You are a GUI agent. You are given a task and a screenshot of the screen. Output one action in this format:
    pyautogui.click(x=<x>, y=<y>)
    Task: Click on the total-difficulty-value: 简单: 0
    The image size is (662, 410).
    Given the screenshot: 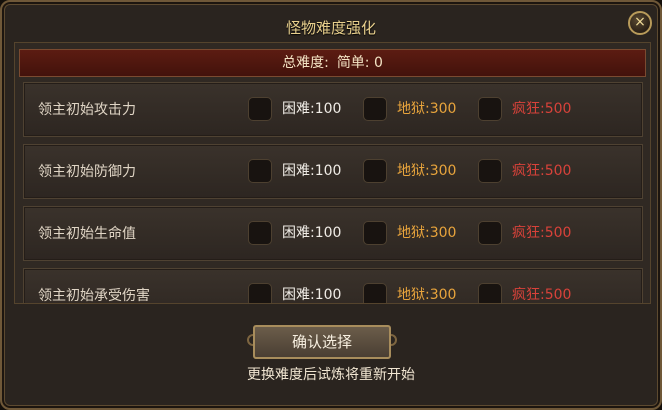 What is the action you would take?
    pyautogui.click(x=359, y=63)
    